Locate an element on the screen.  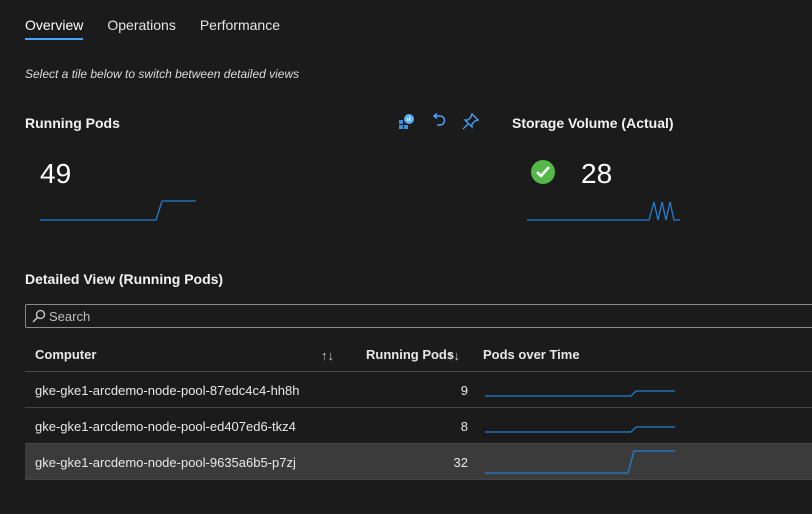
running-pods-count: 8 is located at coordinates (464, 426).